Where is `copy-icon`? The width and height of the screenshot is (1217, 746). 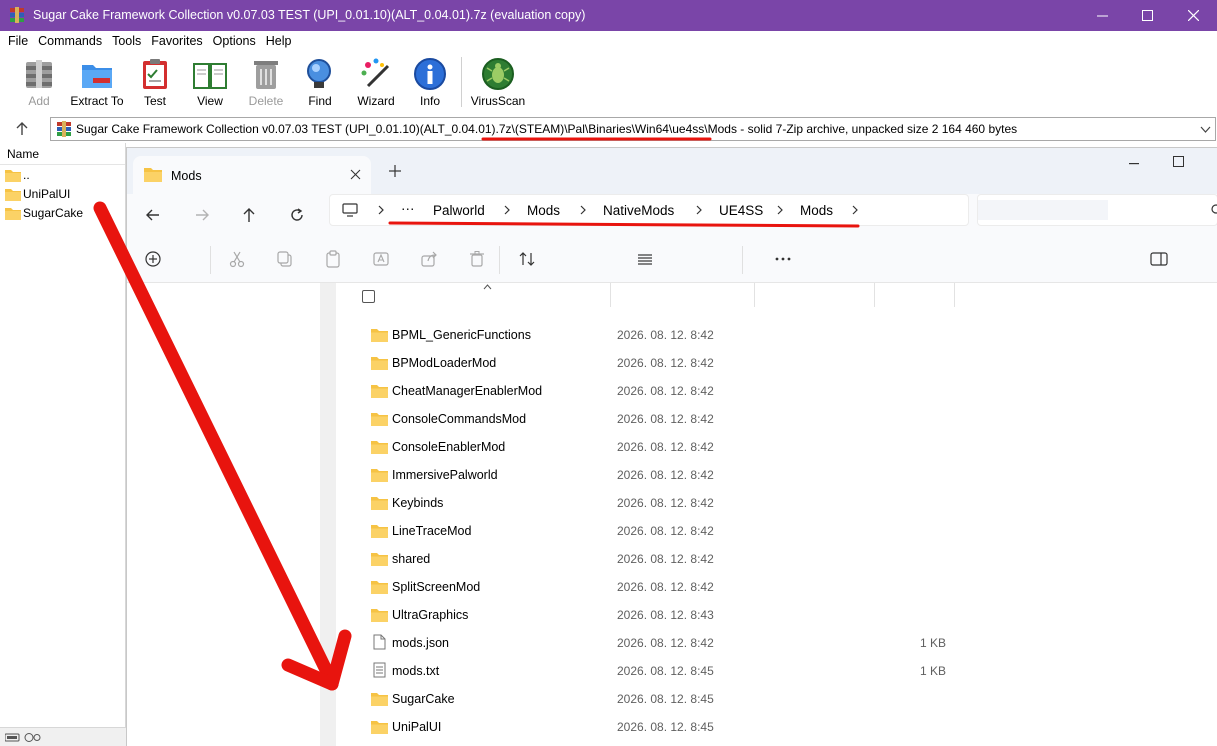
copy-icon is located at coordinates (285, 259).